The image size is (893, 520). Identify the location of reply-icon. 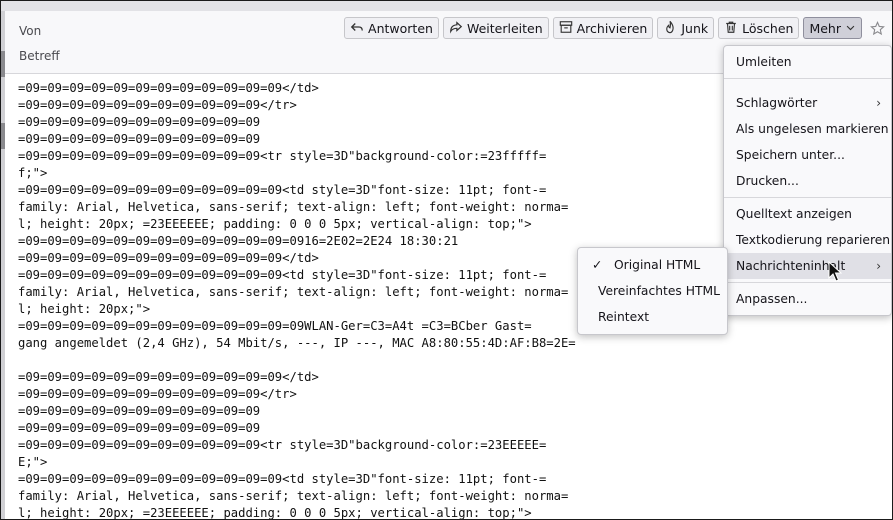
(357, 28).